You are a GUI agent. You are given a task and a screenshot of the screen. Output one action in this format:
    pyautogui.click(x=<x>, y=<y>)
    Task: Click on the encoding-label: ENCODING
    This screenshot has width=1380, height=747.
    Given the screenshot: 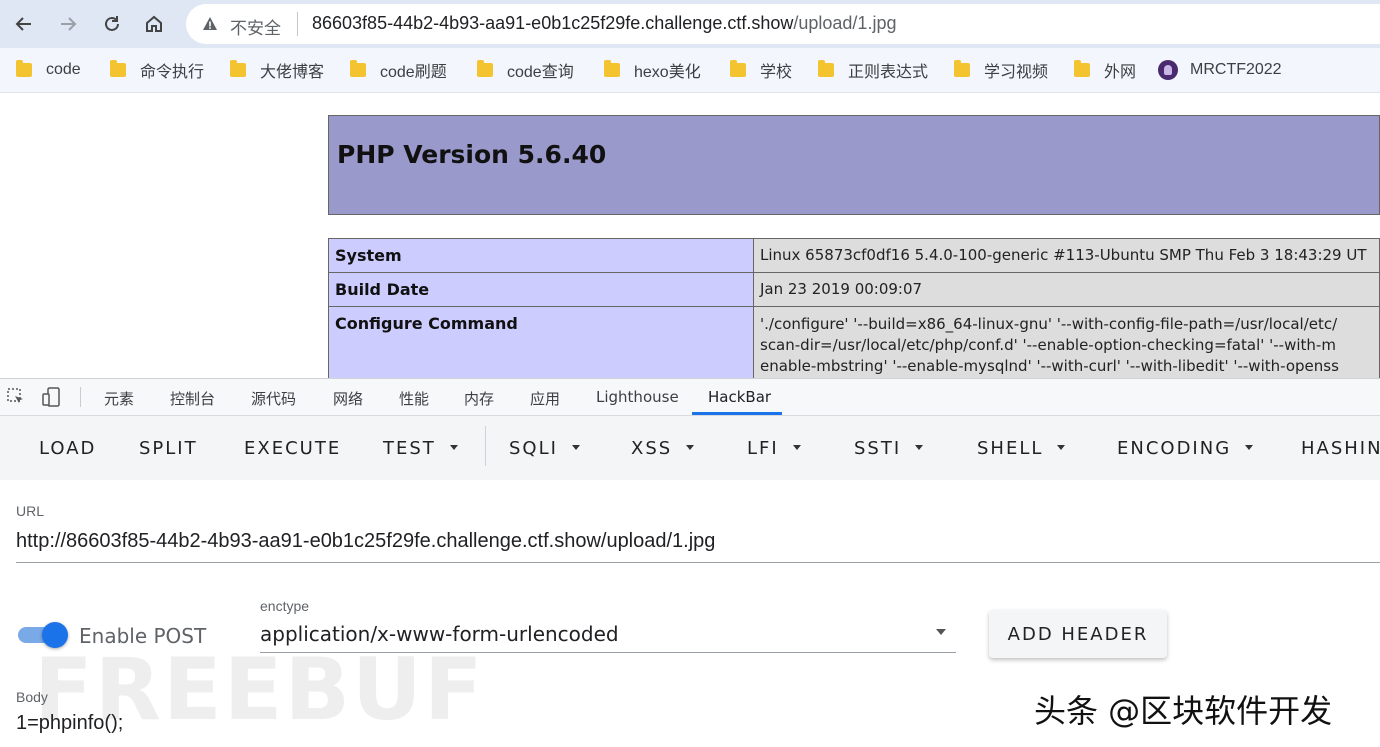 What is the action you would take?
    pyautogui.click(x=1174, y=448)
    